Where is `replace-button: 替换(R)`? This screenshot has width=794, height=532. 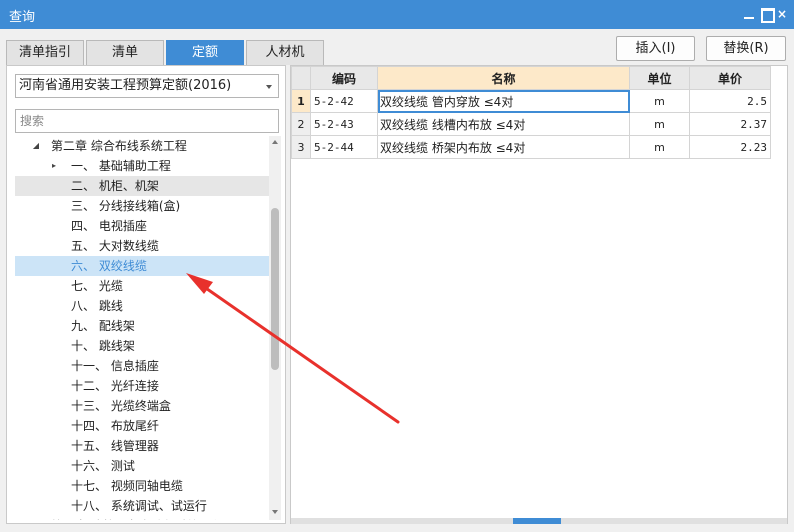
replace-button: 替换(R) is located at coordinates (746, 48).